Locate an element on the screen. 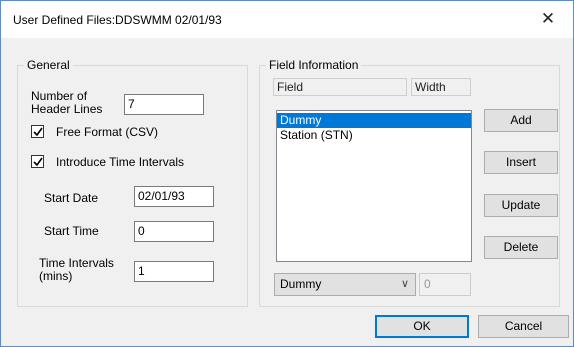 This screenshot has width=574, height=347. field-width-input: 0 is located at coordinates (445, 284).